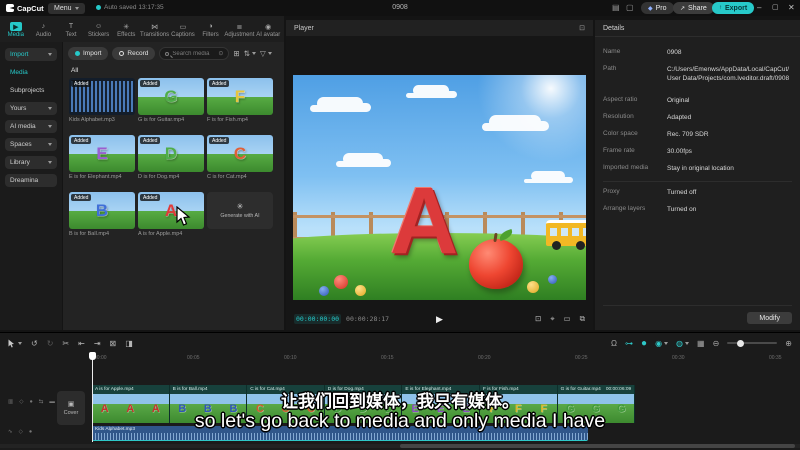  What do you see at coordinates (662, 343) in the screenshot?
I see `track-toggle-a: ◉` at bounding box center [662, 343].